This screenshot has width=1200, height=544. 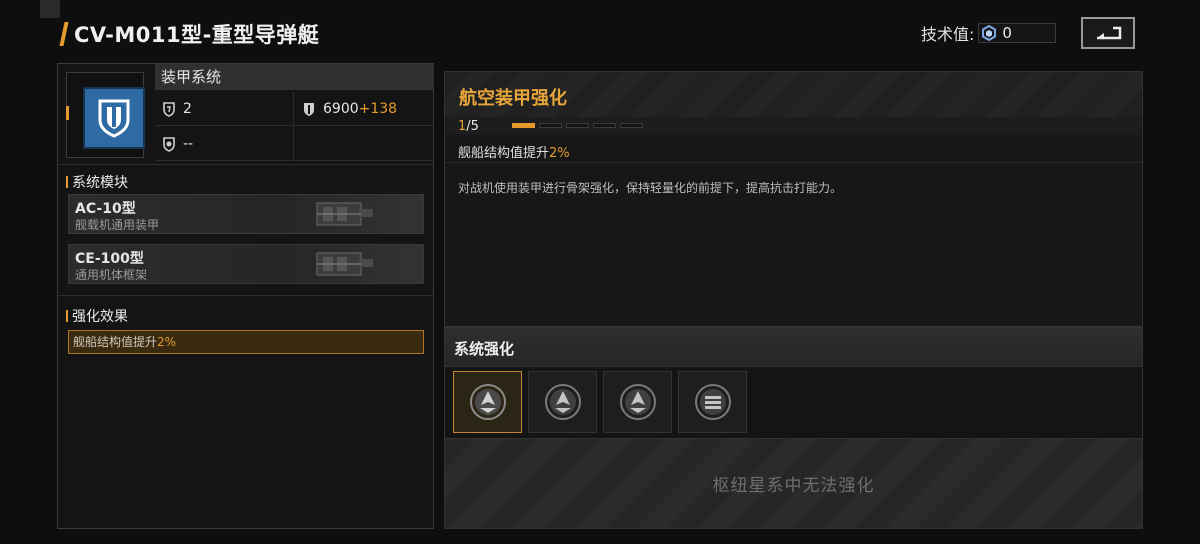 I want to click on armor-system-title: 装甲系统, so click(x=294, y=77).